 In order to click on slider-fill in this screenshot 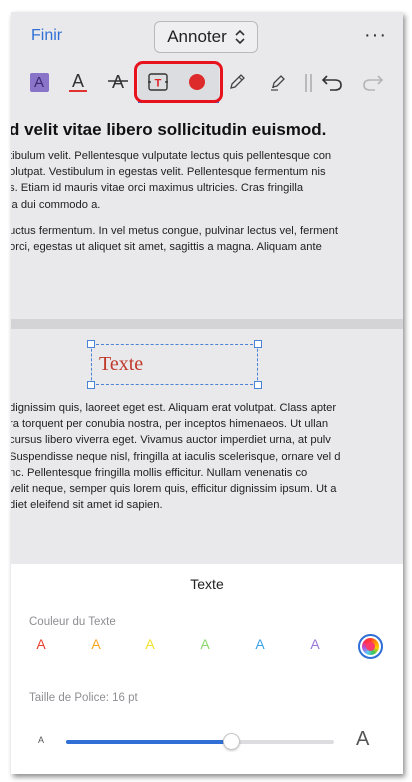, I will do `click(149, 742)`.